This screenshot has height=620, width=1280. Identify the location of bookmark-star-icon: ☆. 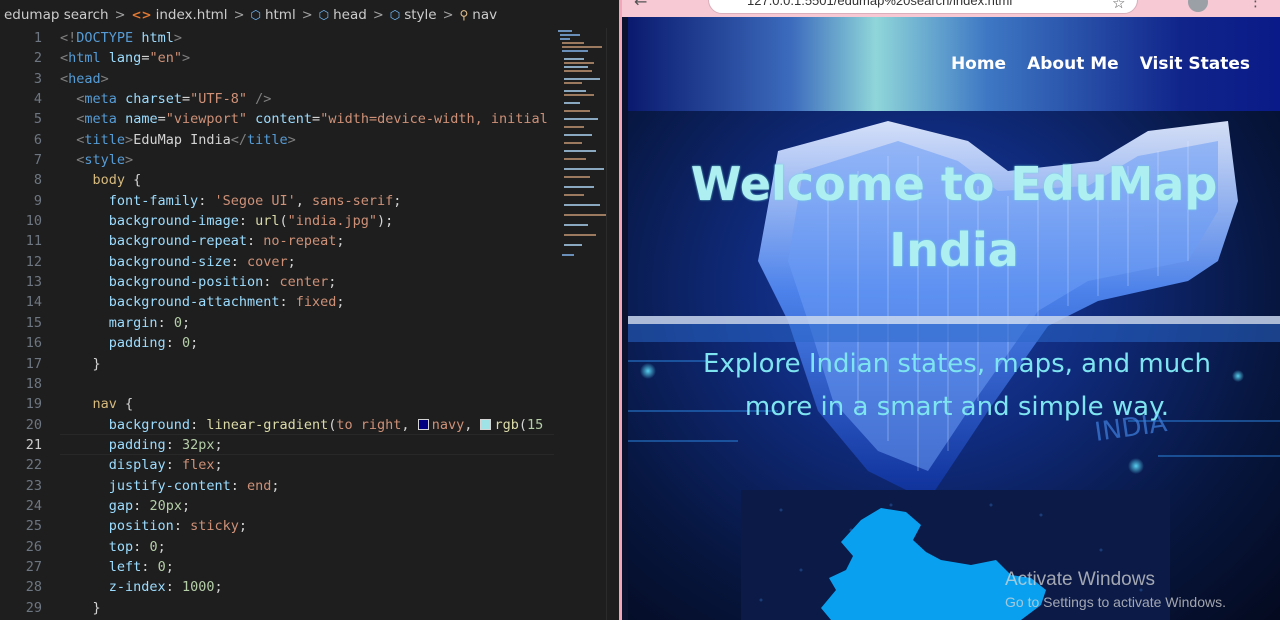
(1118, 6).